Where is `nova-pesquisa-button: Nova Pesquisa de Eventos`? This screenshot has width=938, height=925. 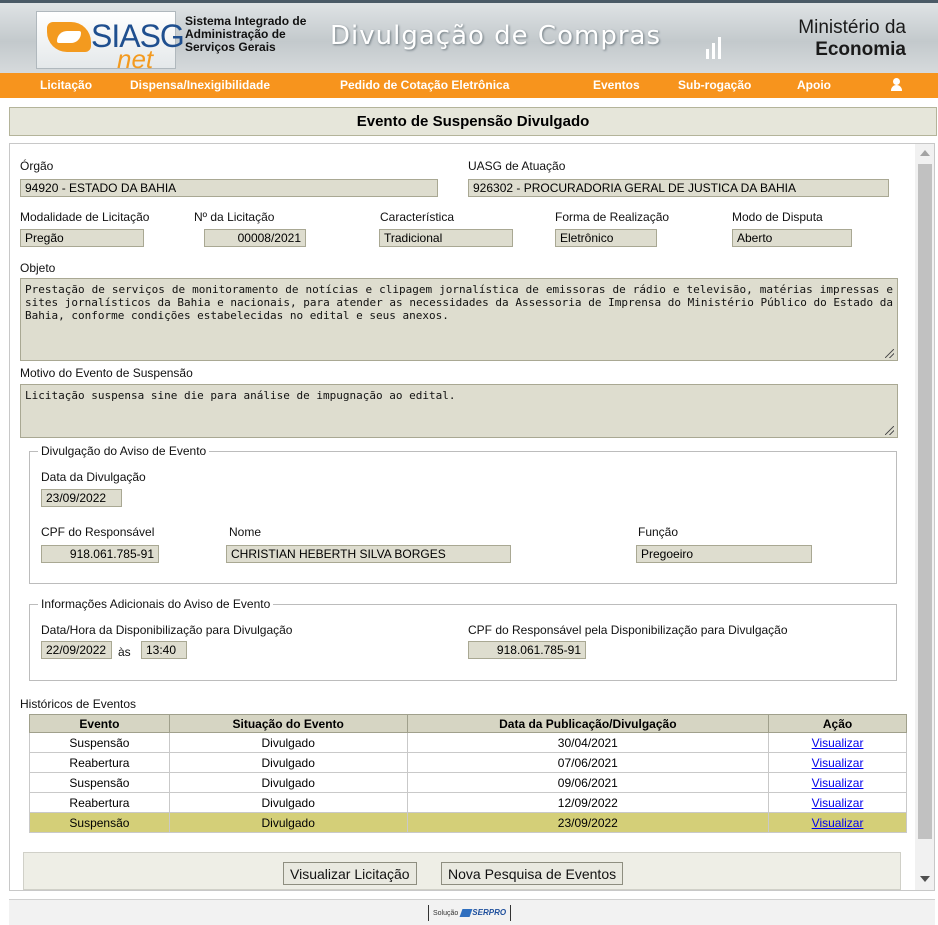
nova-pesquisa-button: Nova Pesquisa de Eventos is located at coordinates (532, 873).